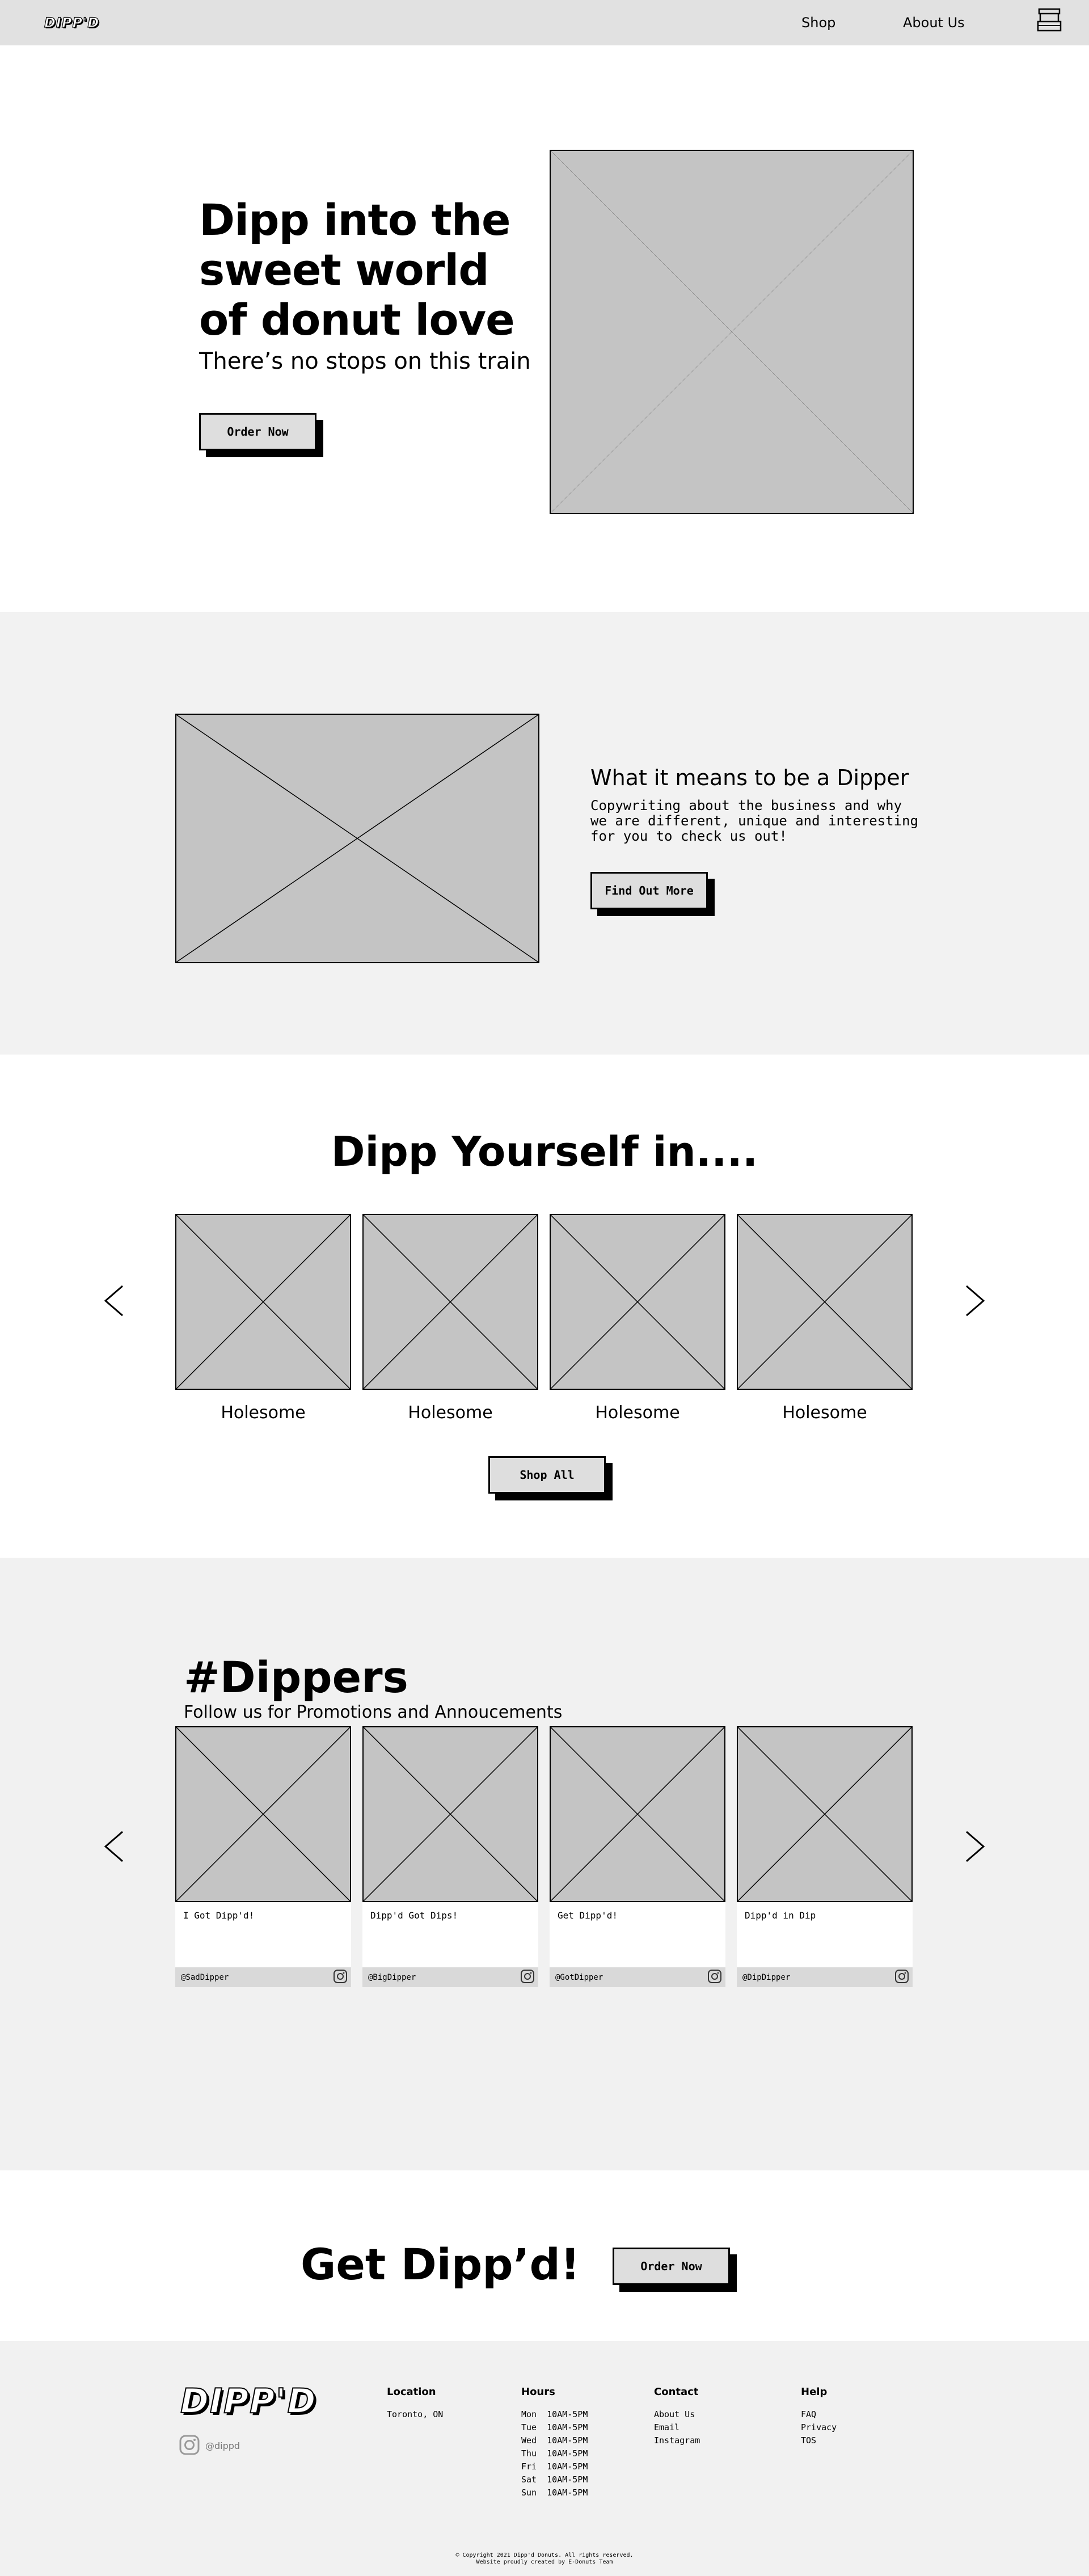 The image size is (1089, 2576). I want to click on footer-logo: DIPP'D, so click(248, 2401).